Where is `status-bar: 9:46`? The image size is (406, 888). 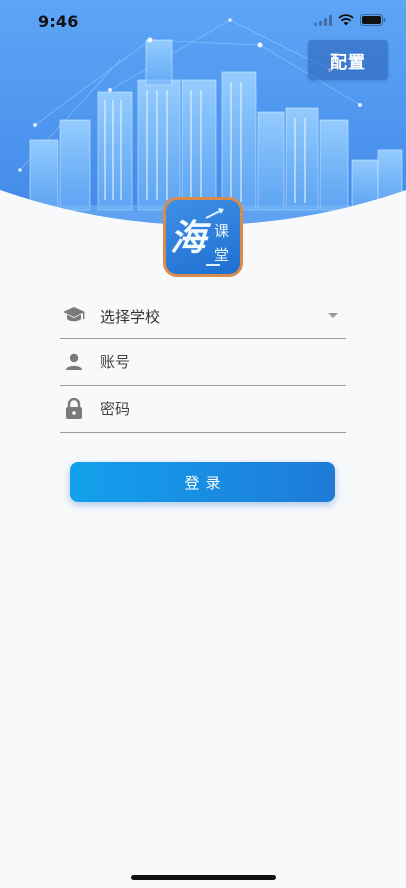
status-bar: 9:46 is located at coordinates (203, 22).